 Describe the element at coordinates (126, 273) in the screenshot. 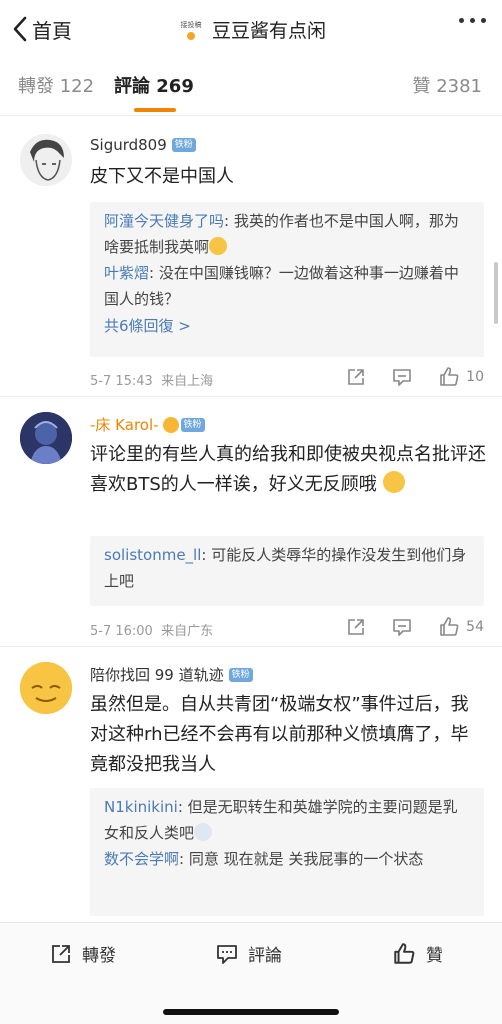

I see `reply-username: 叶紫熠` at that location.